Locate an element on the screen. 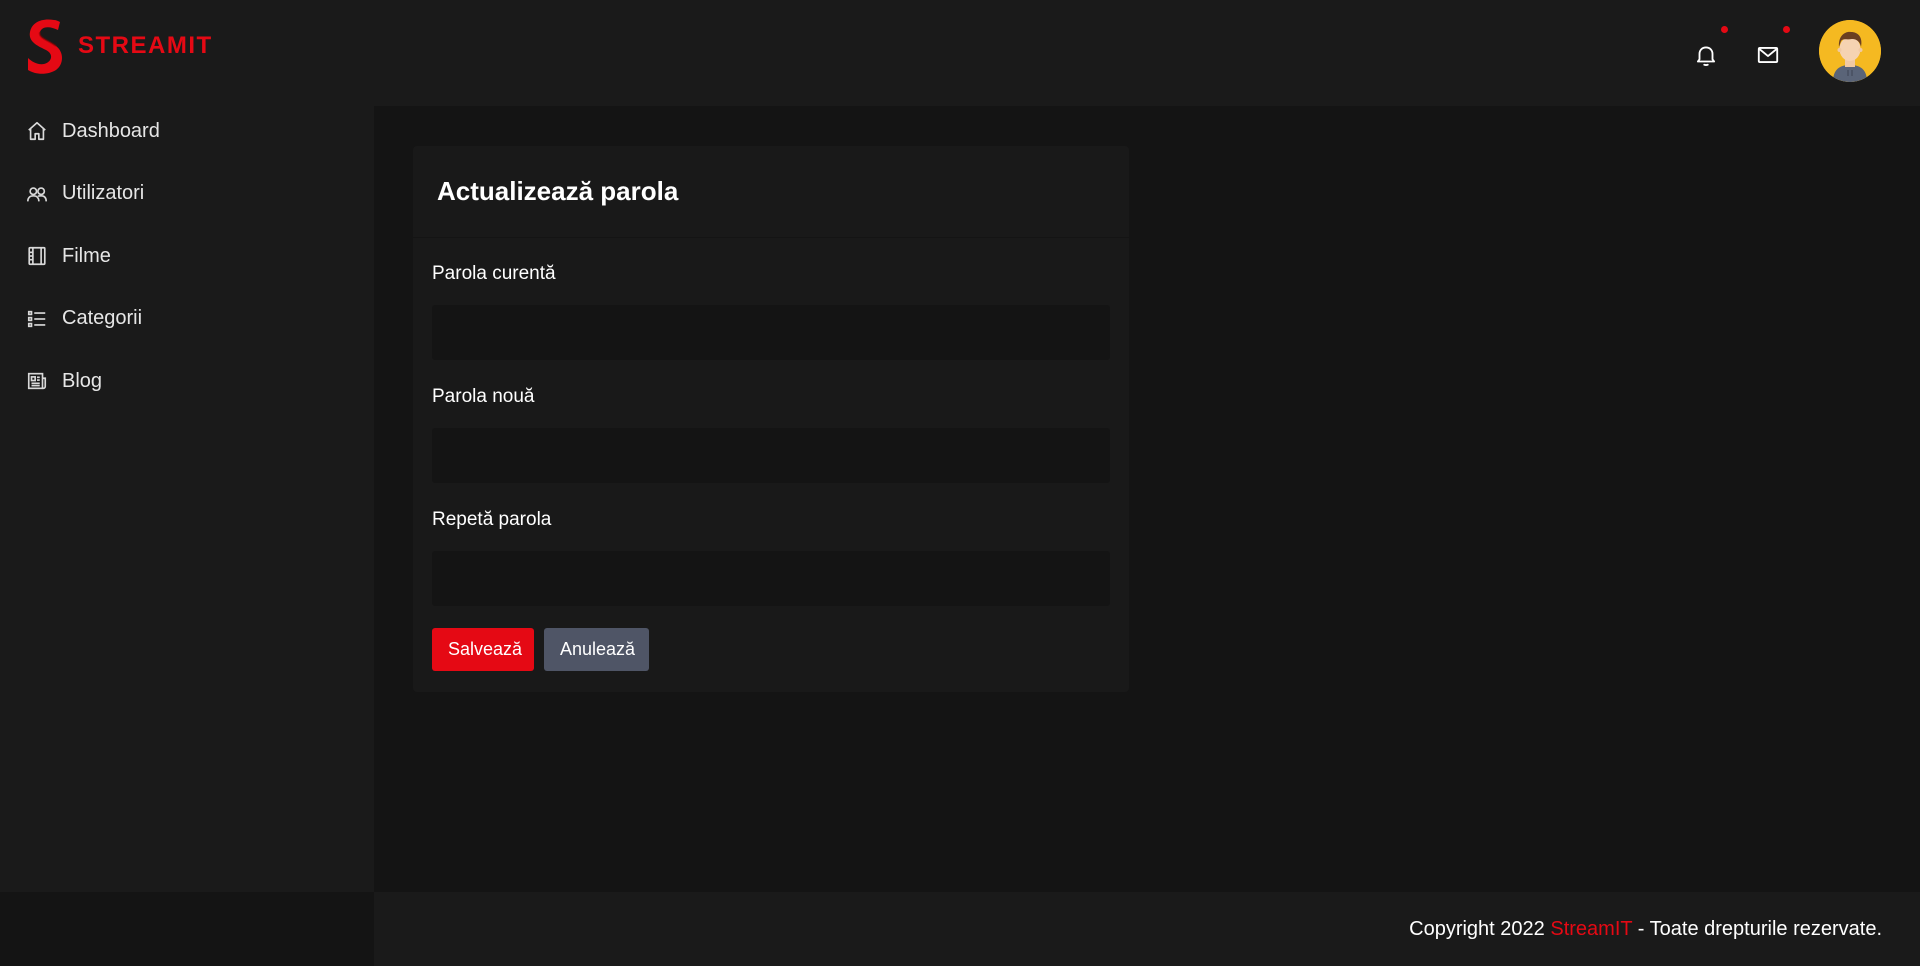 The height and width of the screenshot is (966, 1920). avatar-image is located at coordinates (1850, 51).